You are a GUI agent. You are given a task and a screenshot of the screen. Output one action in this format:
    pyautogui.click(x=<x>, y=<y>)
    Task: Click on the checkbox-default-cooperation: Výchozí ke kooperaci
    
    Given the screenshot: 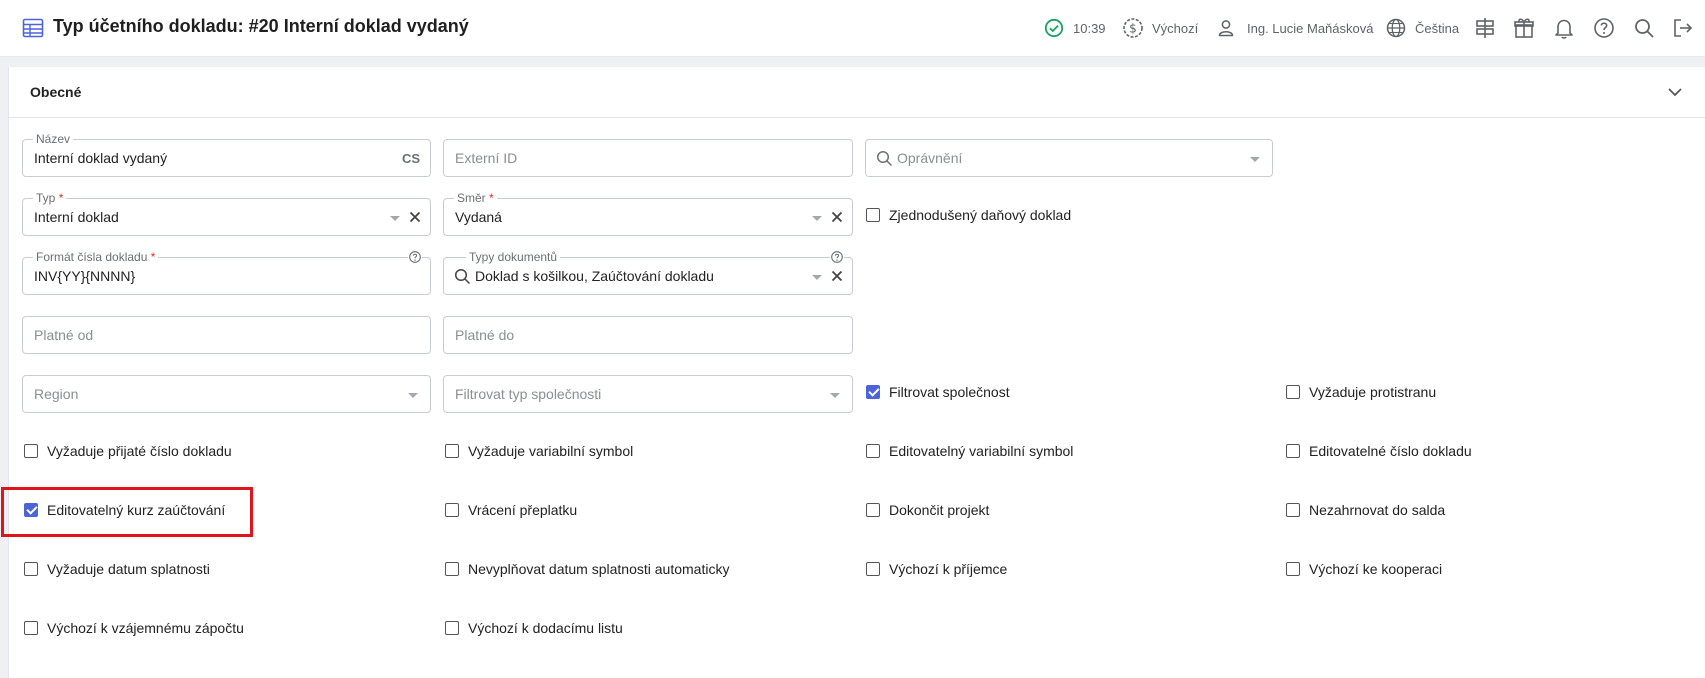 What is the action you would take?
    pyautogui.click(x=1364, y=569)
    